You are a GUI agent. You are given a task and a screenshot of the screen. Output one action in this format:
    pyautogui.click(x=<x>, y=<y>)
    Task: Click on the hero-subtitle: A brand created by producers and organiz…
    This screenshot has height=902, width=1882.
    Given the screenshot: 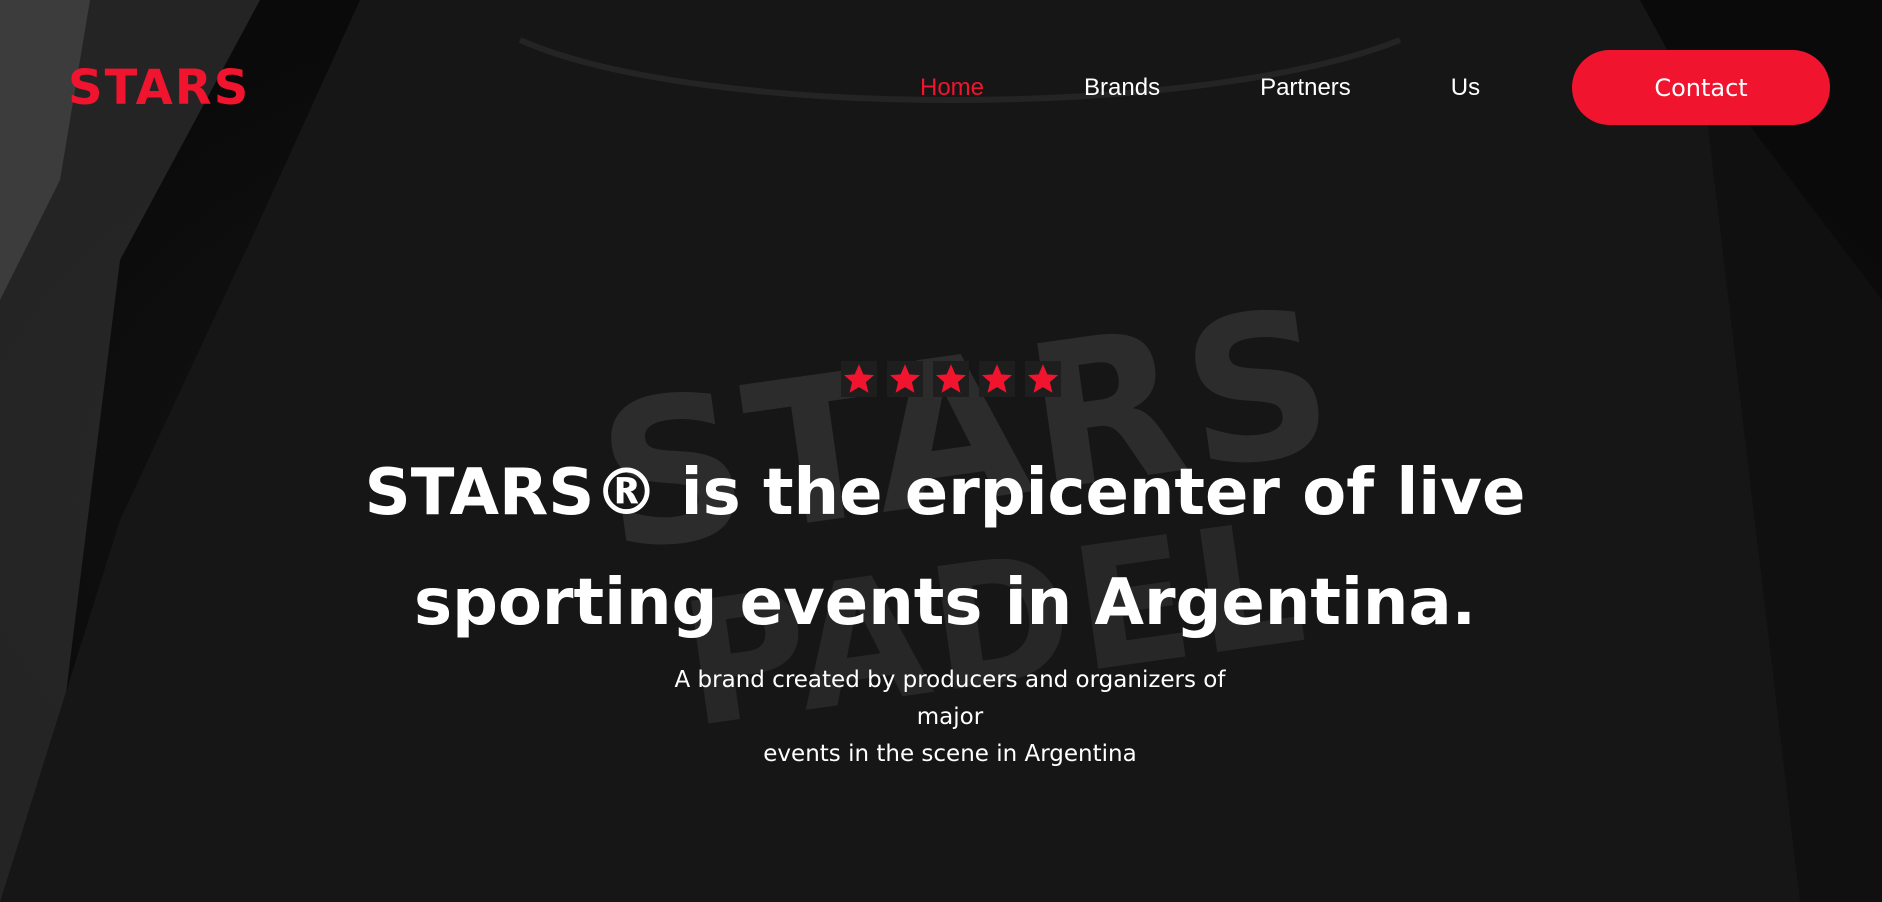 What is the action you would take?
    pyautogui.click(x=950, y=717)
    